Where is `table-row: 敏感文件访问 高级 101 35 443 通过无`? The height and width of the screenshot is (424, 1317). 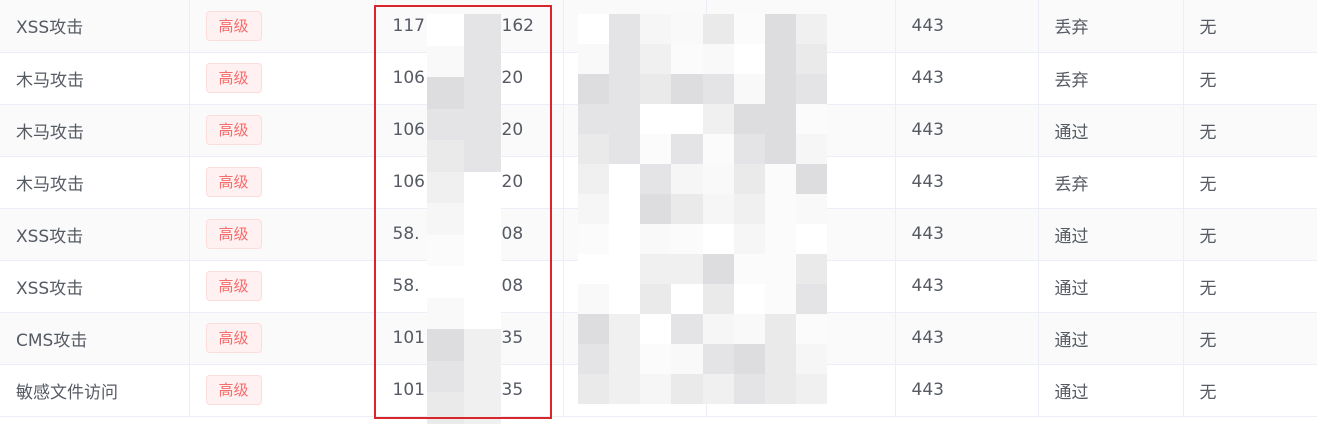 table-row: 敏感文件访问 高级 101 35 443 通过无 is located at coordinates (658, 390).